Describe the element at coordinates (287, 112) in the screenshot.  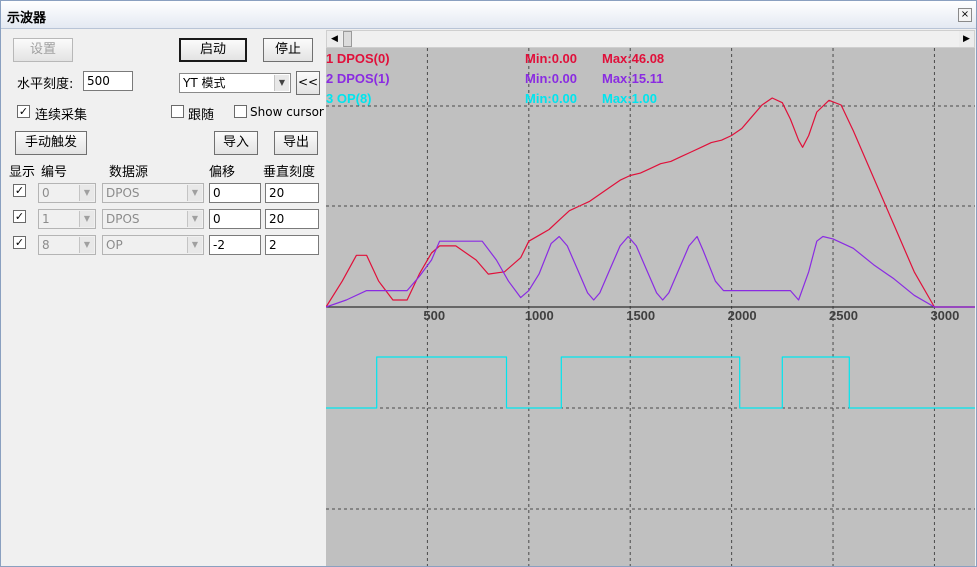
I see `show-cursor-label: Show cursor` at that location.